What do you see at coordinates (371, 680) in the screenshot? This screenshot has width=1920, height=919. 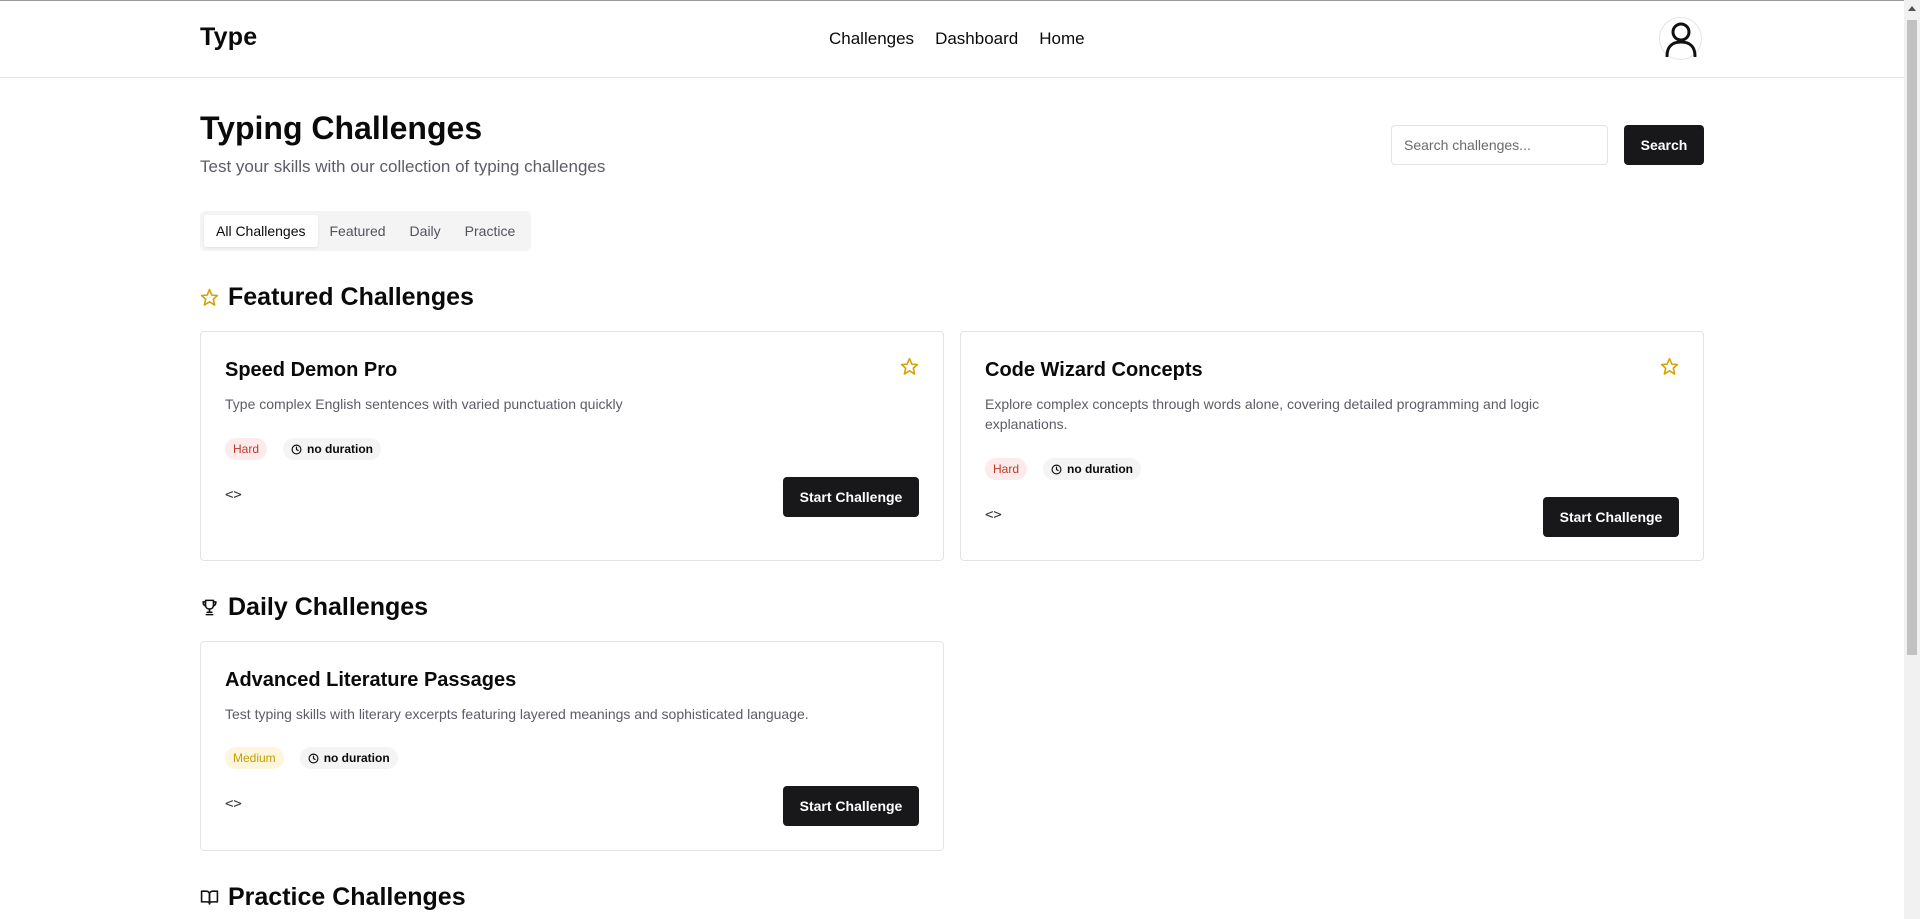 I see `card-title: Advanced Literature Passages` at bounding box center [371, 680].